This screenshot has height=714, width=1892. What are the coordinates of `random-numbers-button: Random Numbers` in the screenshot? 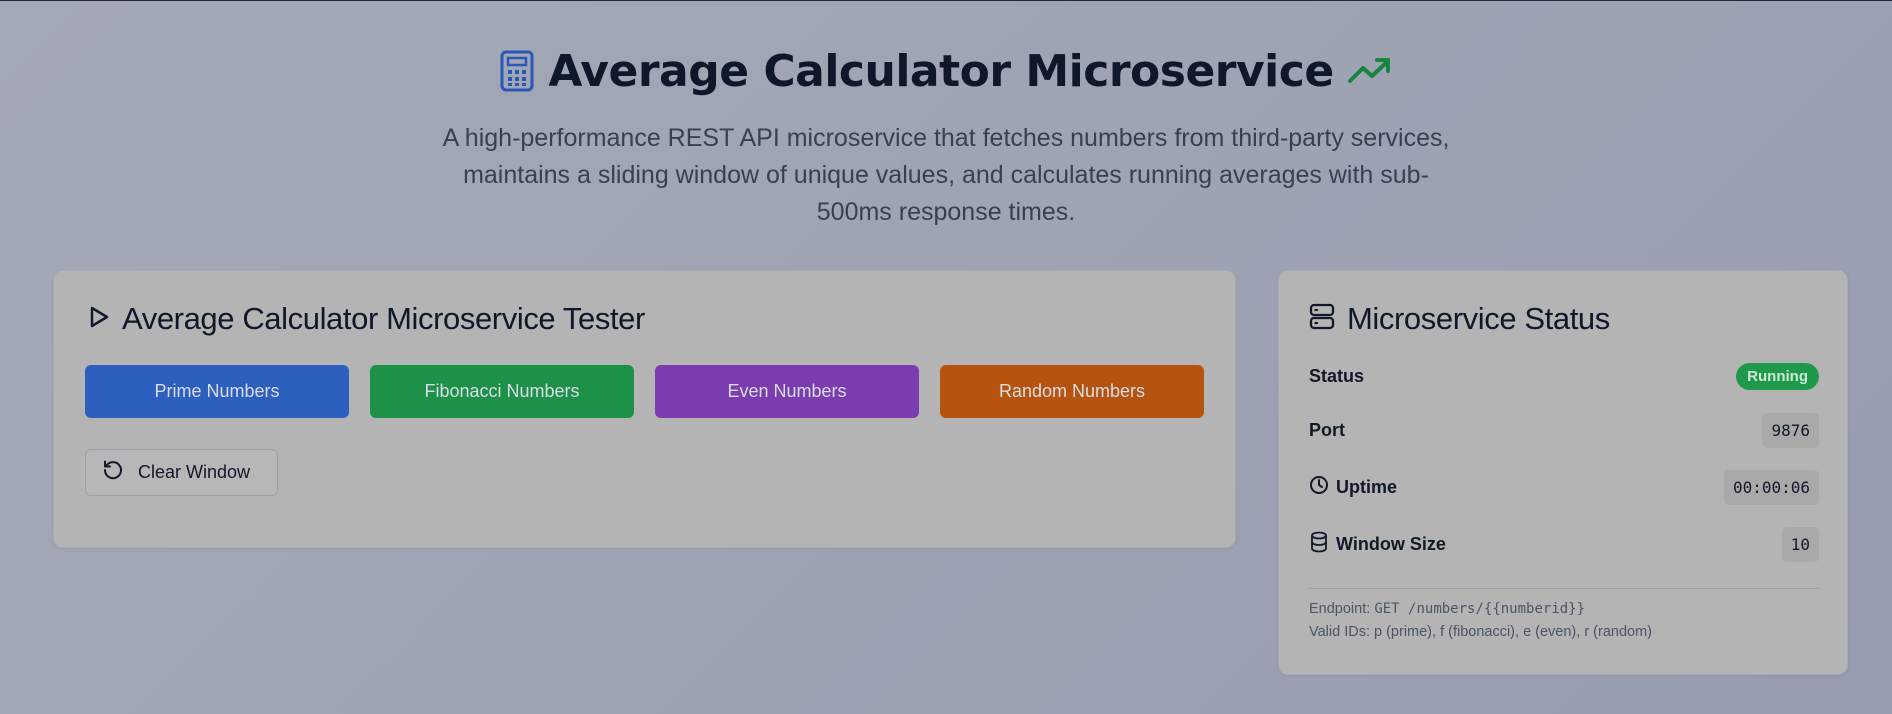 It's located at (1072, 391).